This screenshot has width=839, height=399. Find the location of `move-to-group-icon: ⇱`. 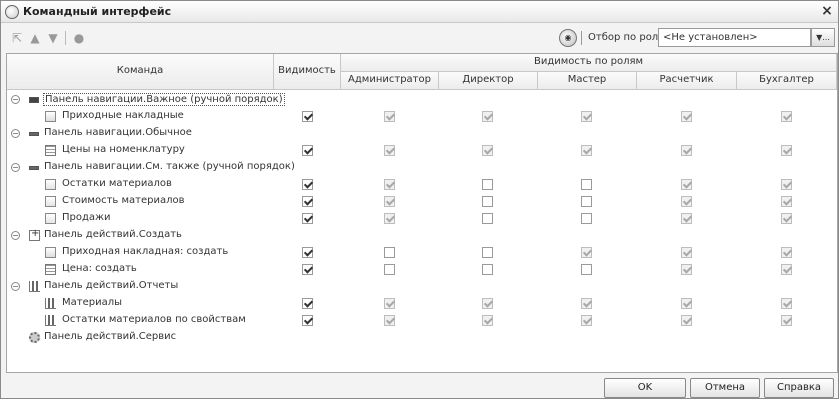

move-to-group-icon: ⇱ is located at coordinates (17, 38).